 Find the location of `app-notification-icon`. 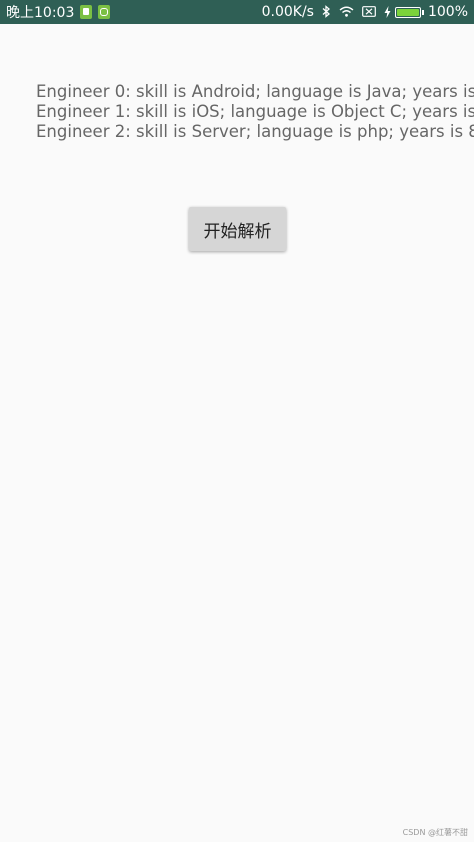

app-notification-icon is located at coordinates (104, 12).